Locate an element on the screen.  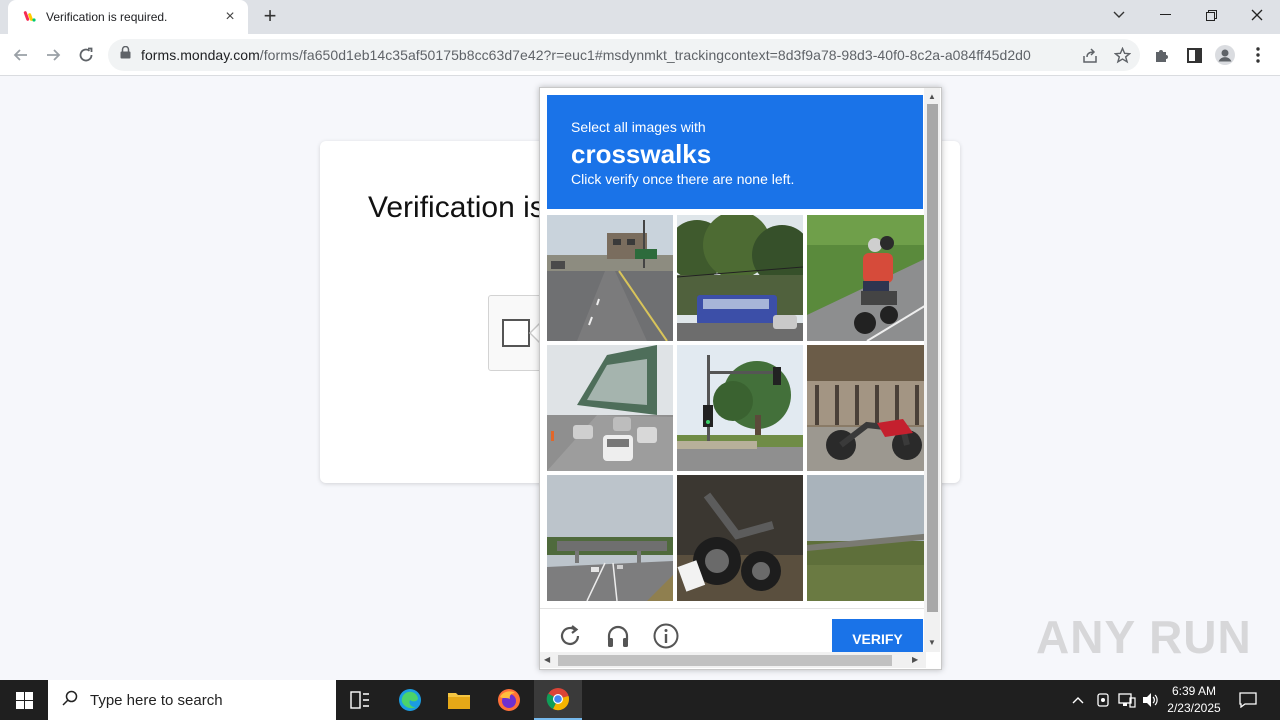
horizontal-scrollbar: ◀ ▶ is located at coordinates (733, 660).